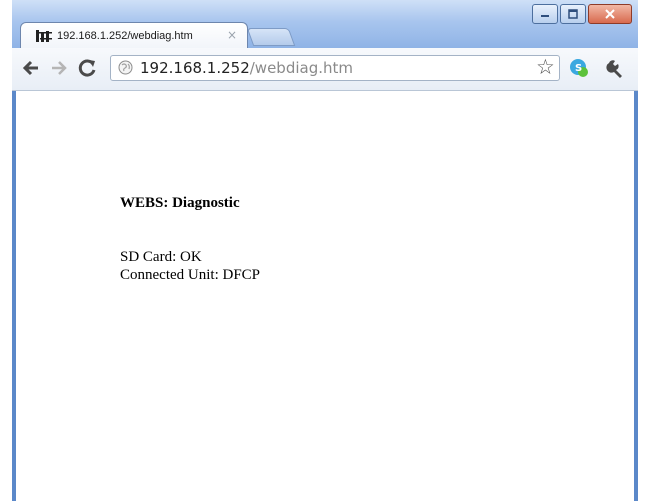  Describe the element at coordinates (615, 68) in the screenshot. I see `wrench-menu-icon` at that location.